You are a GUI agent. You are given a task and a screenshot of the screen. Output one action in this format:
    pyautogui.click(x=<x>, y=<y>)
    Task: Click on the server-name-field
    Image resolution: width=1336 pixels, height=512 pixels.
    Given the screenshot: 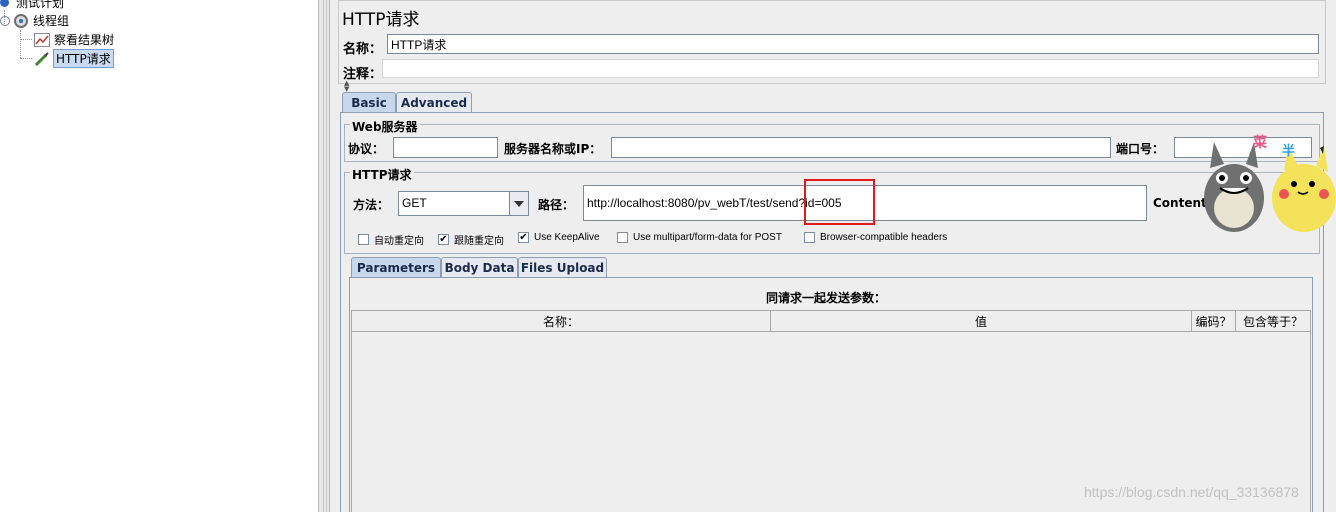 What is the action you would take?
    pyautogui.click(x=861, y=147)
    